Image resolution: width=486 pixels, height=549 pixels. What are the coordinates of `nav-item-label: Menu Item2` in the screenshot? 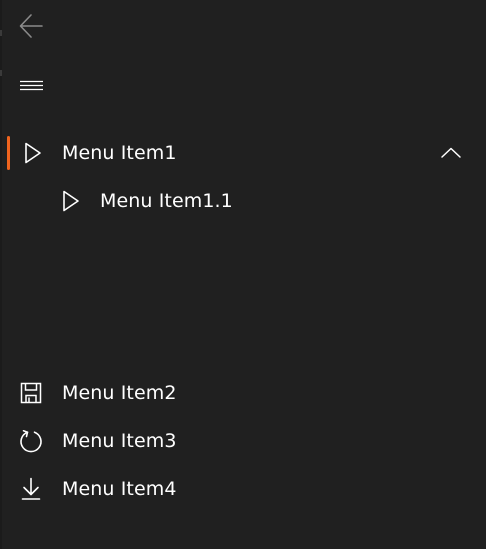 It's located at (119, 393).